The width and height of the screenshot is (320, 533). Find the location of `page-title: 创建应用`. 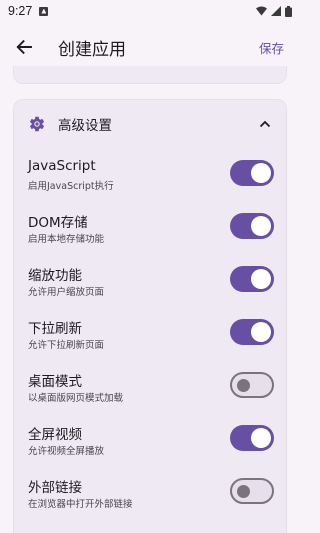

page-title: 创建应用 is located at coordinates (92, 49).